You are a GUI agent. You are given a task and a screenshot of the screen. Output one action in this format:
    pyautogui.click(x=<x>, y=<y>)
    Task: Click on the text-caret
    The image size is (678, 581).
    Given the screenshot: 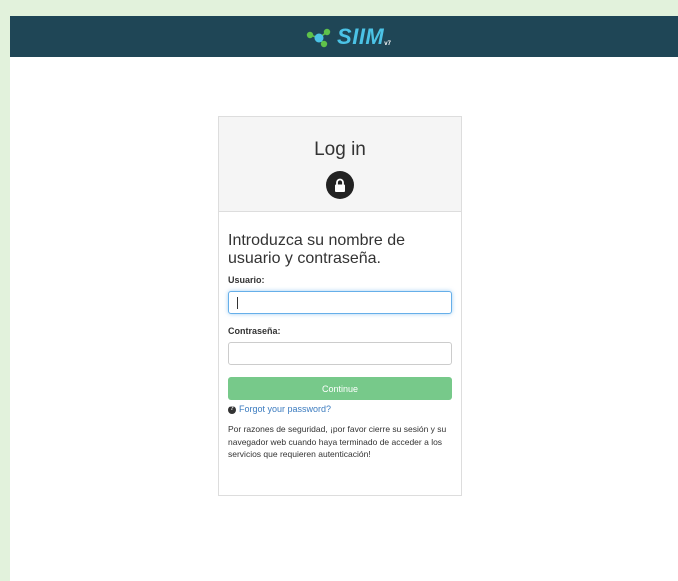 What is the action you would take?
    pyautogui.click(x=237, y=302)
    